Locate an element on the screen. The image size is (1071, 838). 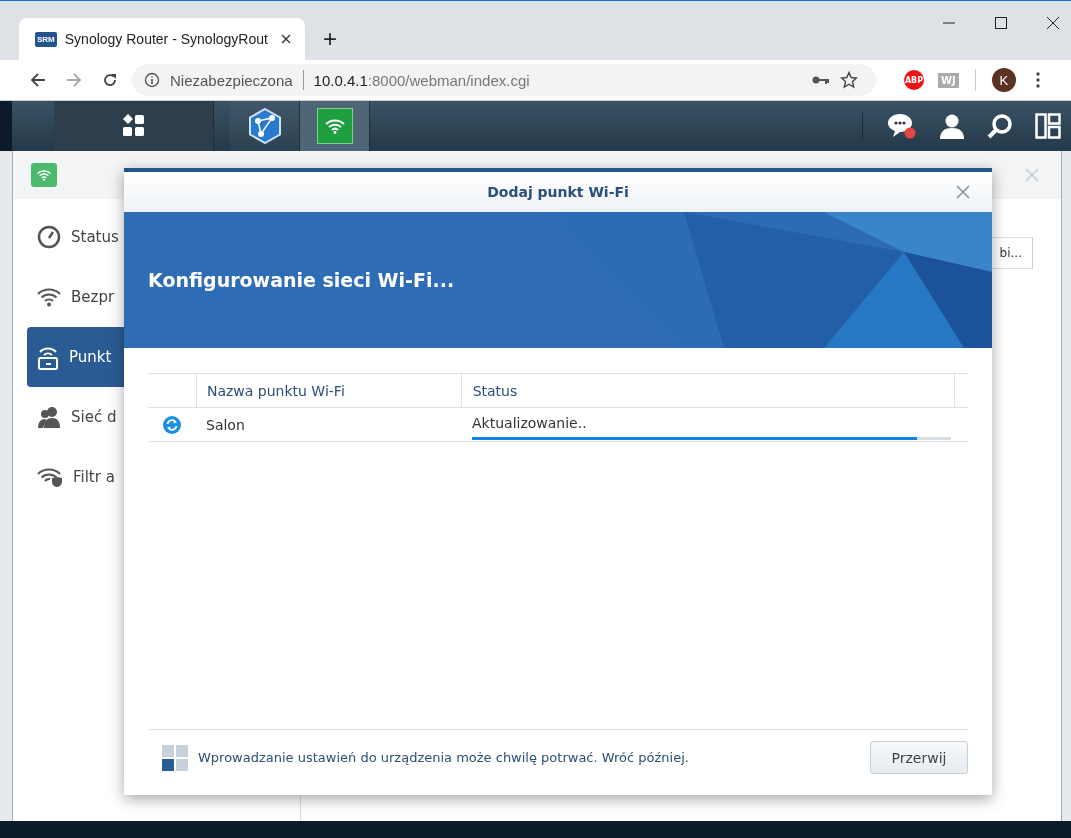
security-label: Niezabezpieczona is located at coordinates (231, 80).